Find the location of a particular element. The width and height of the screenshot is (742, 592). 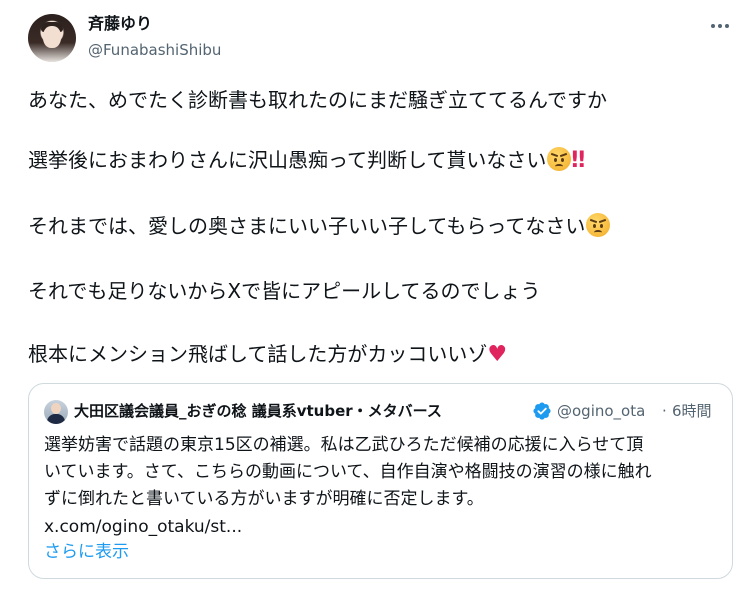

tweet-text: 選挙後におまわりさんに沢山愚痴って判断して貰いなさい is located at coordinates (287, 160).